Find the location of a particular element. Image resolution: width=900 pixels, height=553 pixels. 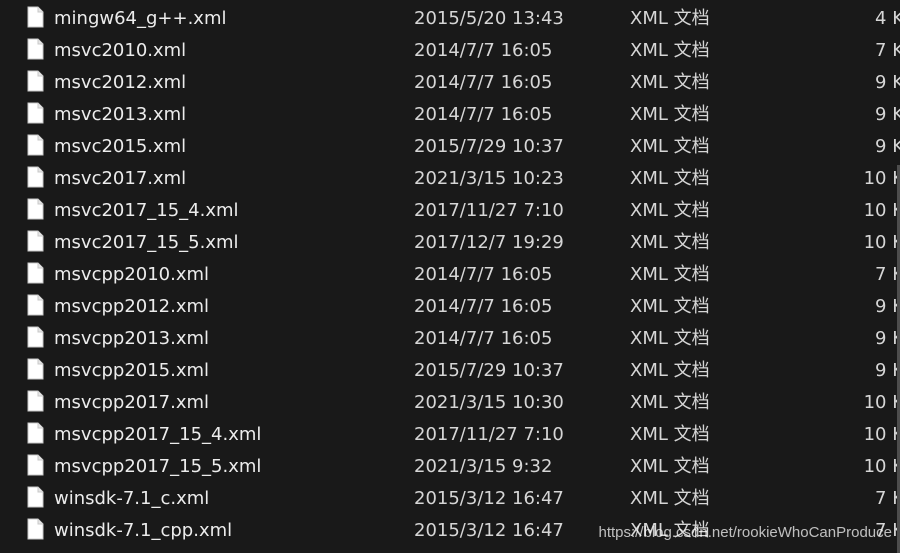

file-name: msvcpp2017.xml is located at coordinates (132, 402).